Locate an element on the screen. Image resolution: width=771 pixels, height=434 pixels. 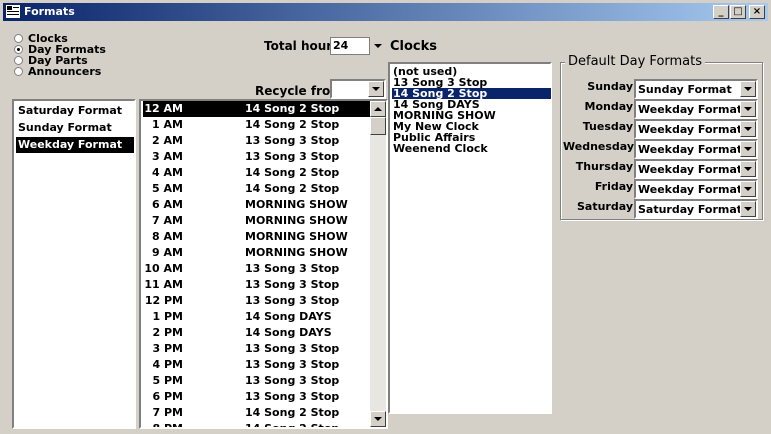
hour-row: 4 AM 14 Song 2 Stop is located at coordinates (257, 173).